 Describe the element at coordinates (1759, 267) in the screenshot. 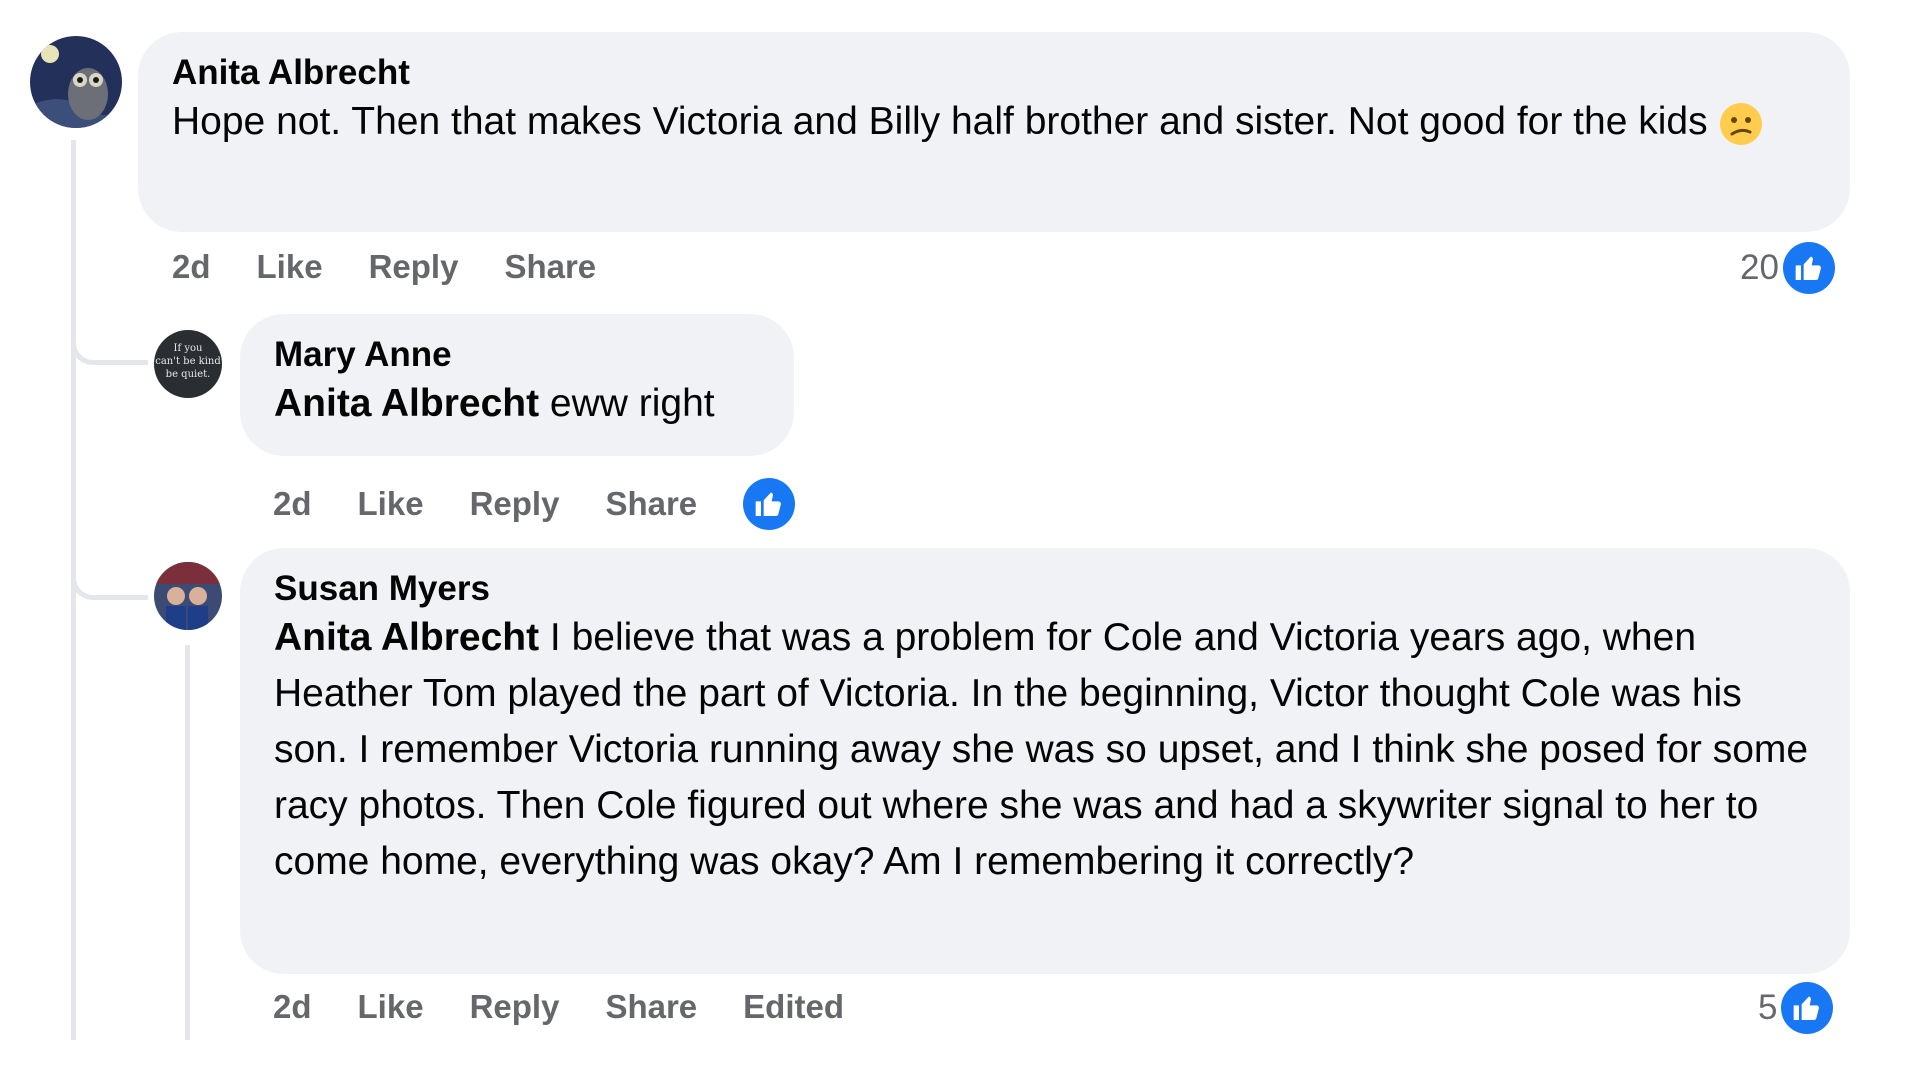

I see `reaction-count: 20` at that location.